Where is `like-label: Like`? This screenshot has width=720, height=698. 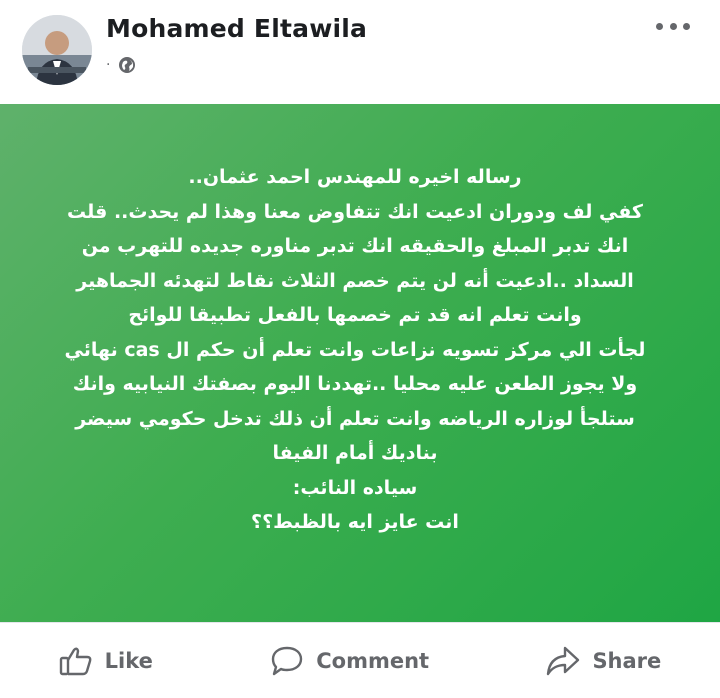
like-label: Like is located at coordinates (128, 660).